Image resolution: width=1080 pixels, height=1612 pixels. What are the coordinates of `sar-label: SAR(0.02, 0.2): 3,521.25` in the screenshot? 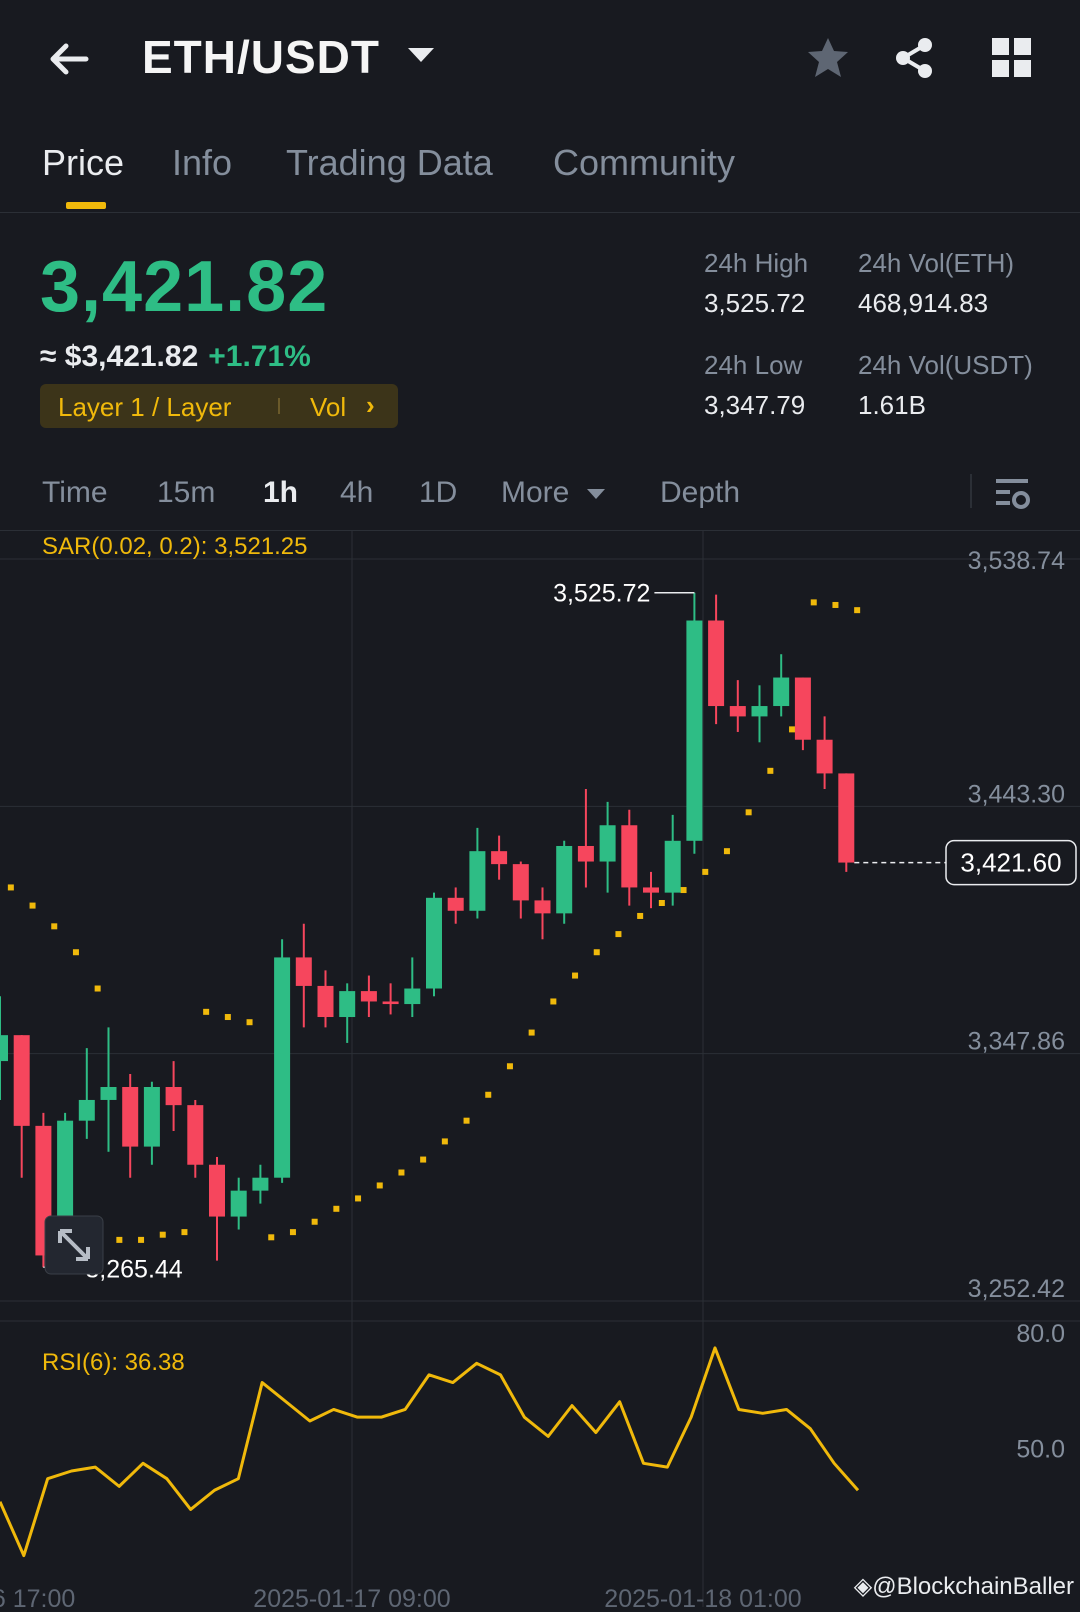 It's located at (175, 546).